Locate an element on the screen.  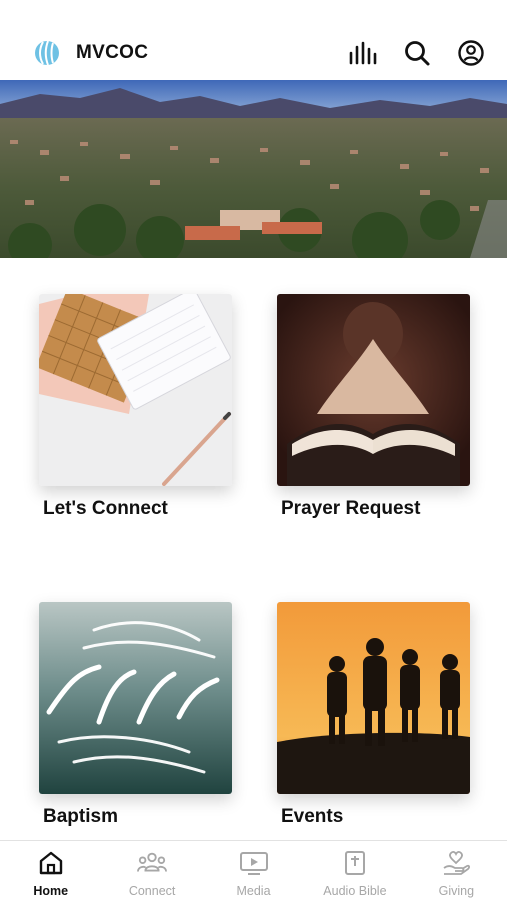
tab-giving: Giving is located at coordinates (456, 870).